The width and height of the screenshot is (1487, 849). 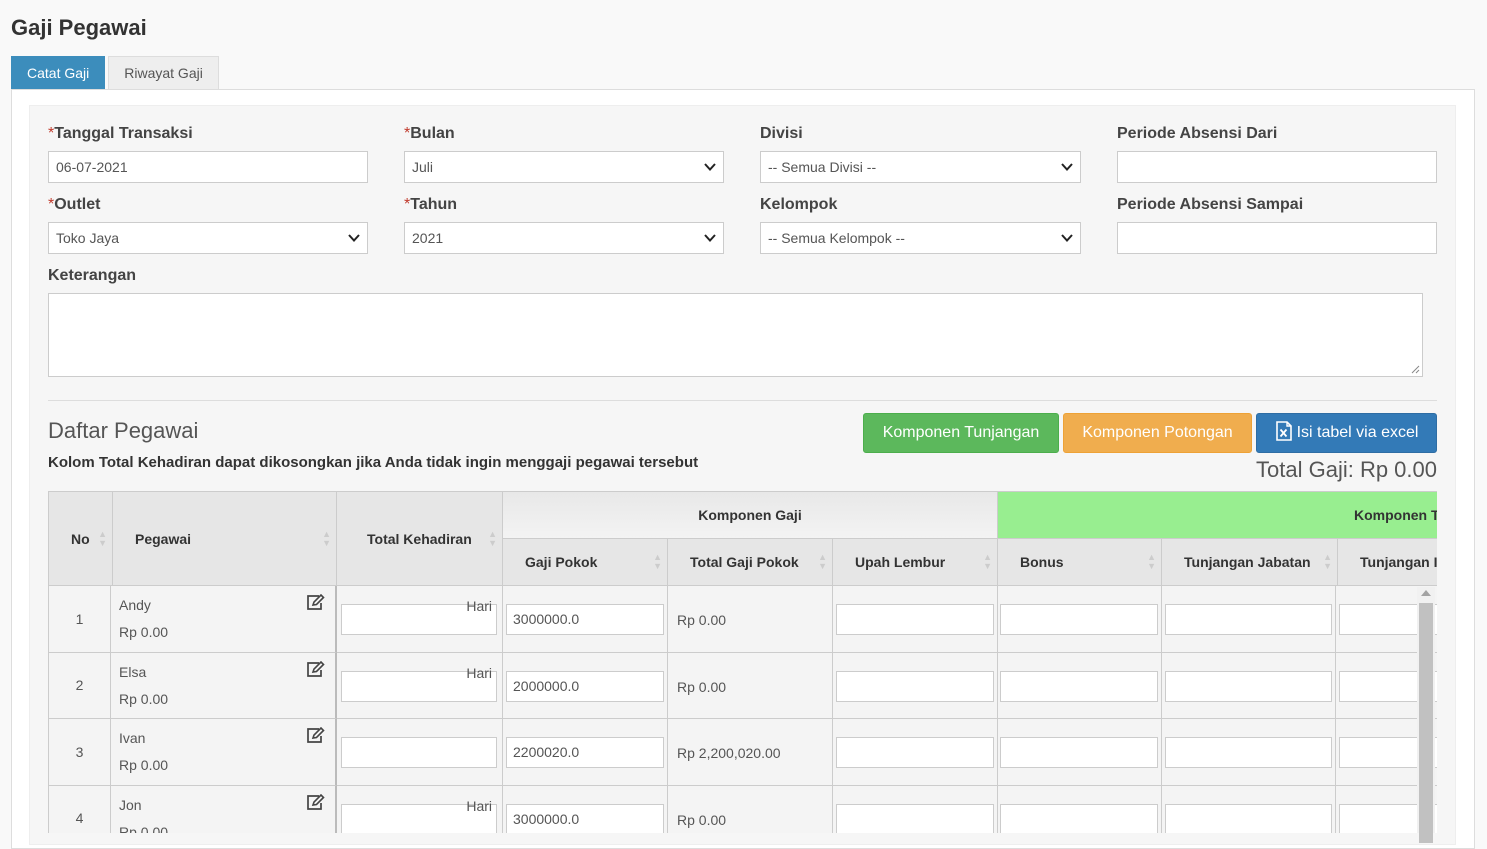 What do you see at coordinates (744, 562) in the screenshot?
I see `th-total-gaji-pokok-label: Total Gaji Pokok` at bounding box center [744, 562].